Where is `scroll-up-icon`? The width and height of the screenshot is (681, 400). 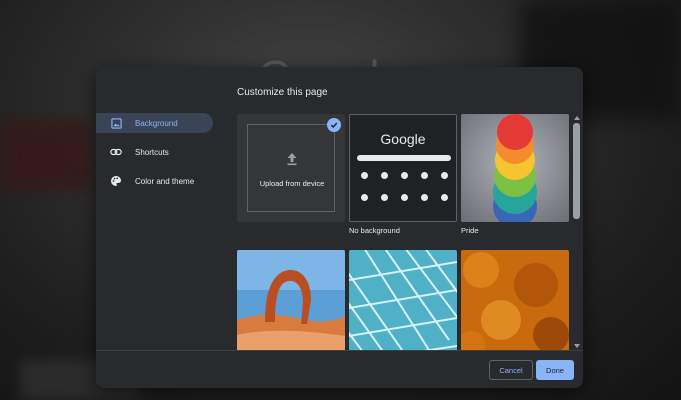 scroll-up-icon is located at coordinates (576, 118).